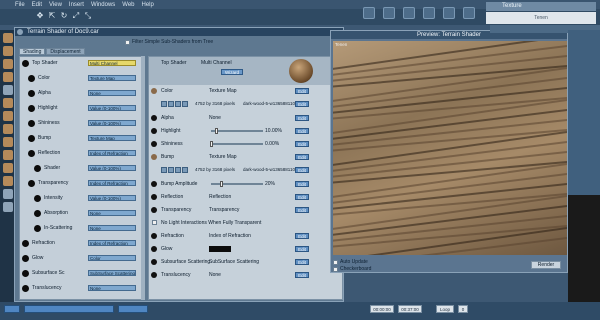 This screenshot has width=600, height=320. Describe the element at coordinates (8, 155) in the screenshot. I see `chain-tool-icon` at that location.